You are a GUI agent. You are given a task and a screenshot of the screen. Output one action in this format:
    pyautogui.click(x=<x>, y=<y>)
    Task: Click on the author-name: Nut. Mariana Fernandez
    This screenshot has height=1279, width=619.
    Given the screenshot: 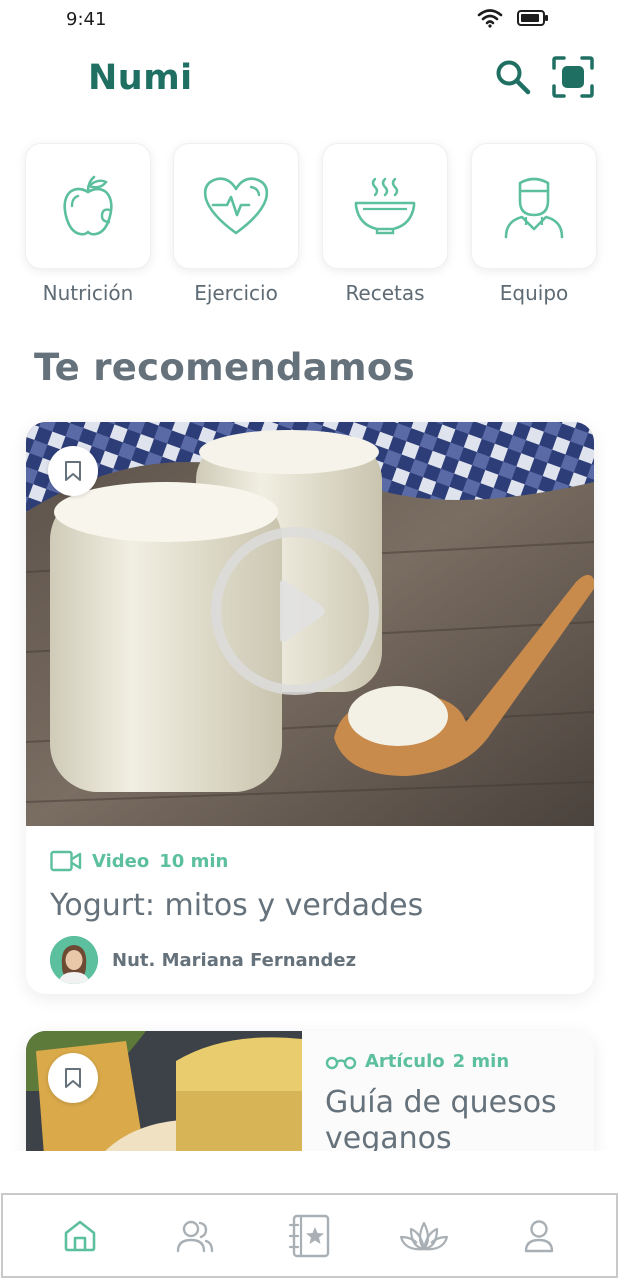 What is the action you would take?
    pyautogui.click(x=234, y=960)
    